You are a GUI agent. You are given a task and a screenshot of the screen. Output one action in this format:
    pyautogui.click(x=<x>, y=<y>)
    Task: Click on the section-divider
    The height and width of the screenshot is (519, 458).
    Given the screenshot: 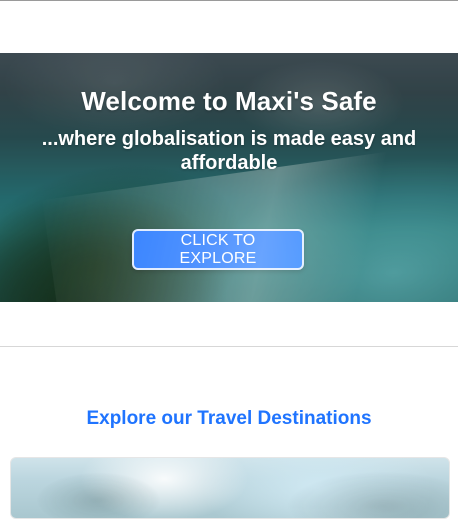 What is the action you would take?
    pyautogui.click(x=229, y=346)
    